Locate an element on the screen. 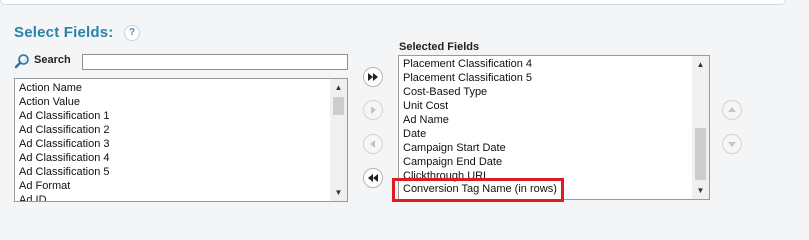  list-item: Action Name is located at coordinates (172, 88).